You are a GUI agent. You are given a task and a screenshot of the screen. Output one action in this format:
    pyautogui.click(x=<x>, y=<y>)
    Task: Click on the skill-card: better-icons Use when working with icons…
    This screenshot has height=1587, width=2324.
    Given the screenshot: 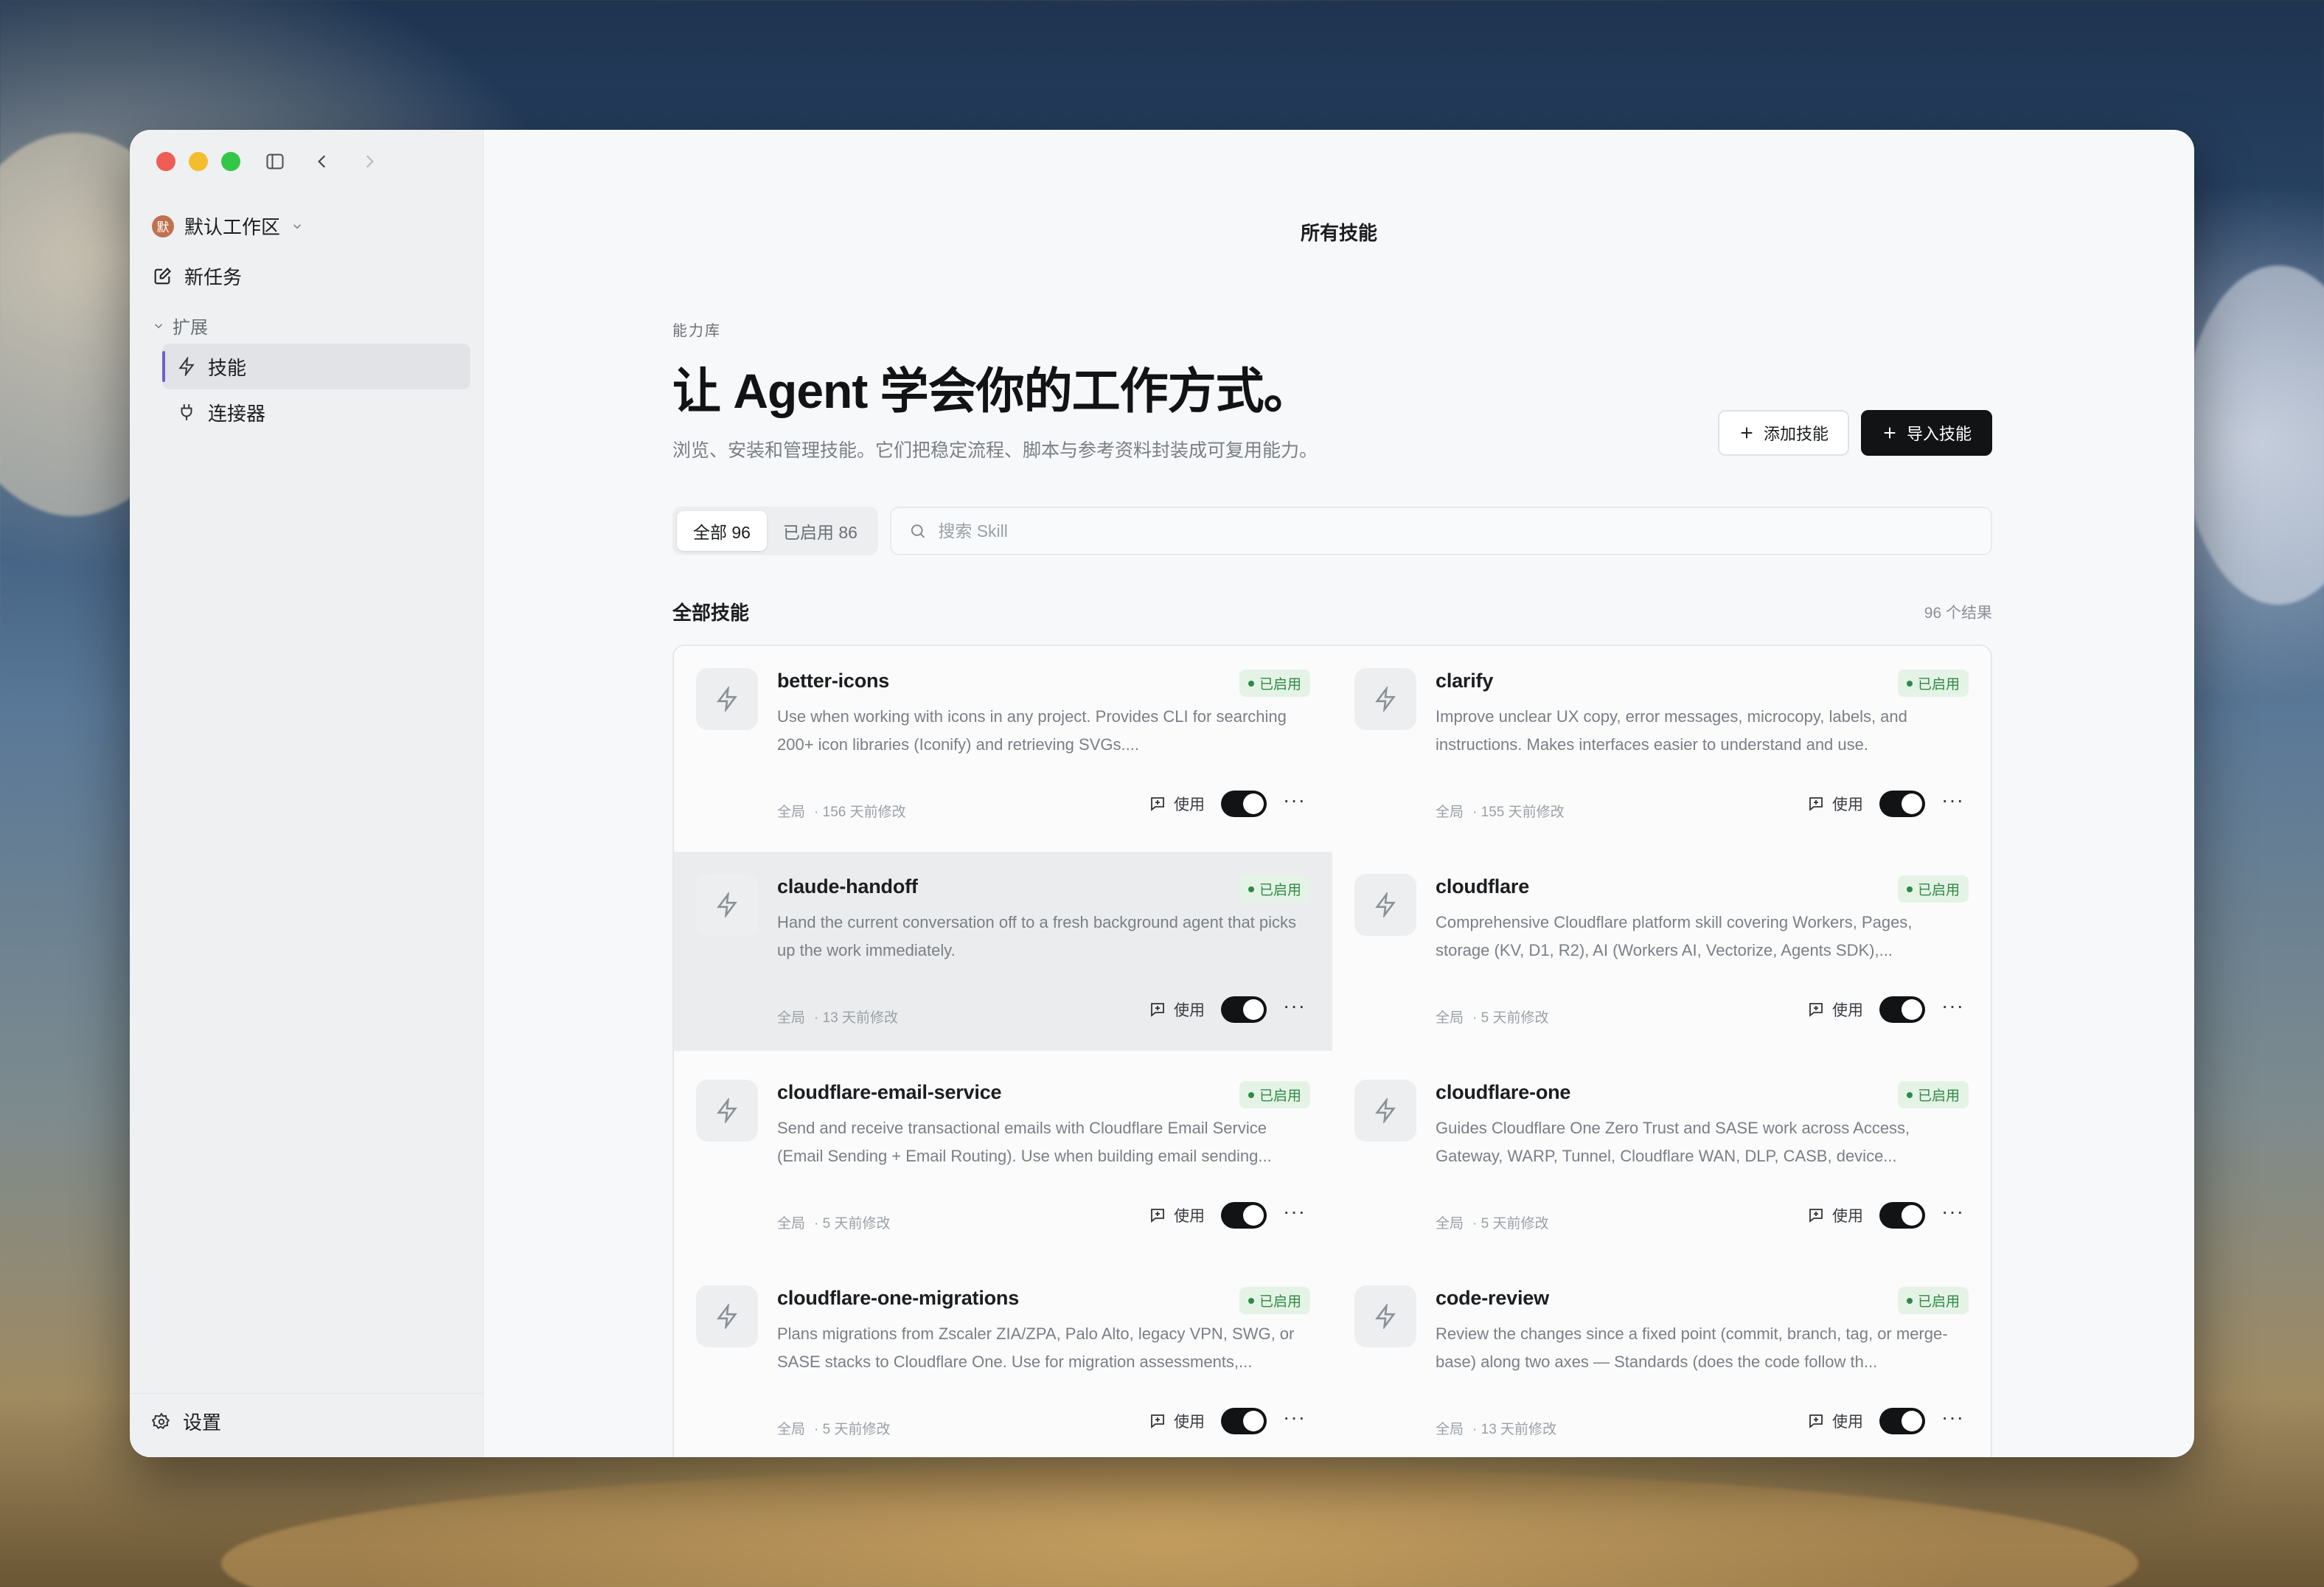 What is the action you would take?
    pyautogui.click(x=1003, y=745)
    